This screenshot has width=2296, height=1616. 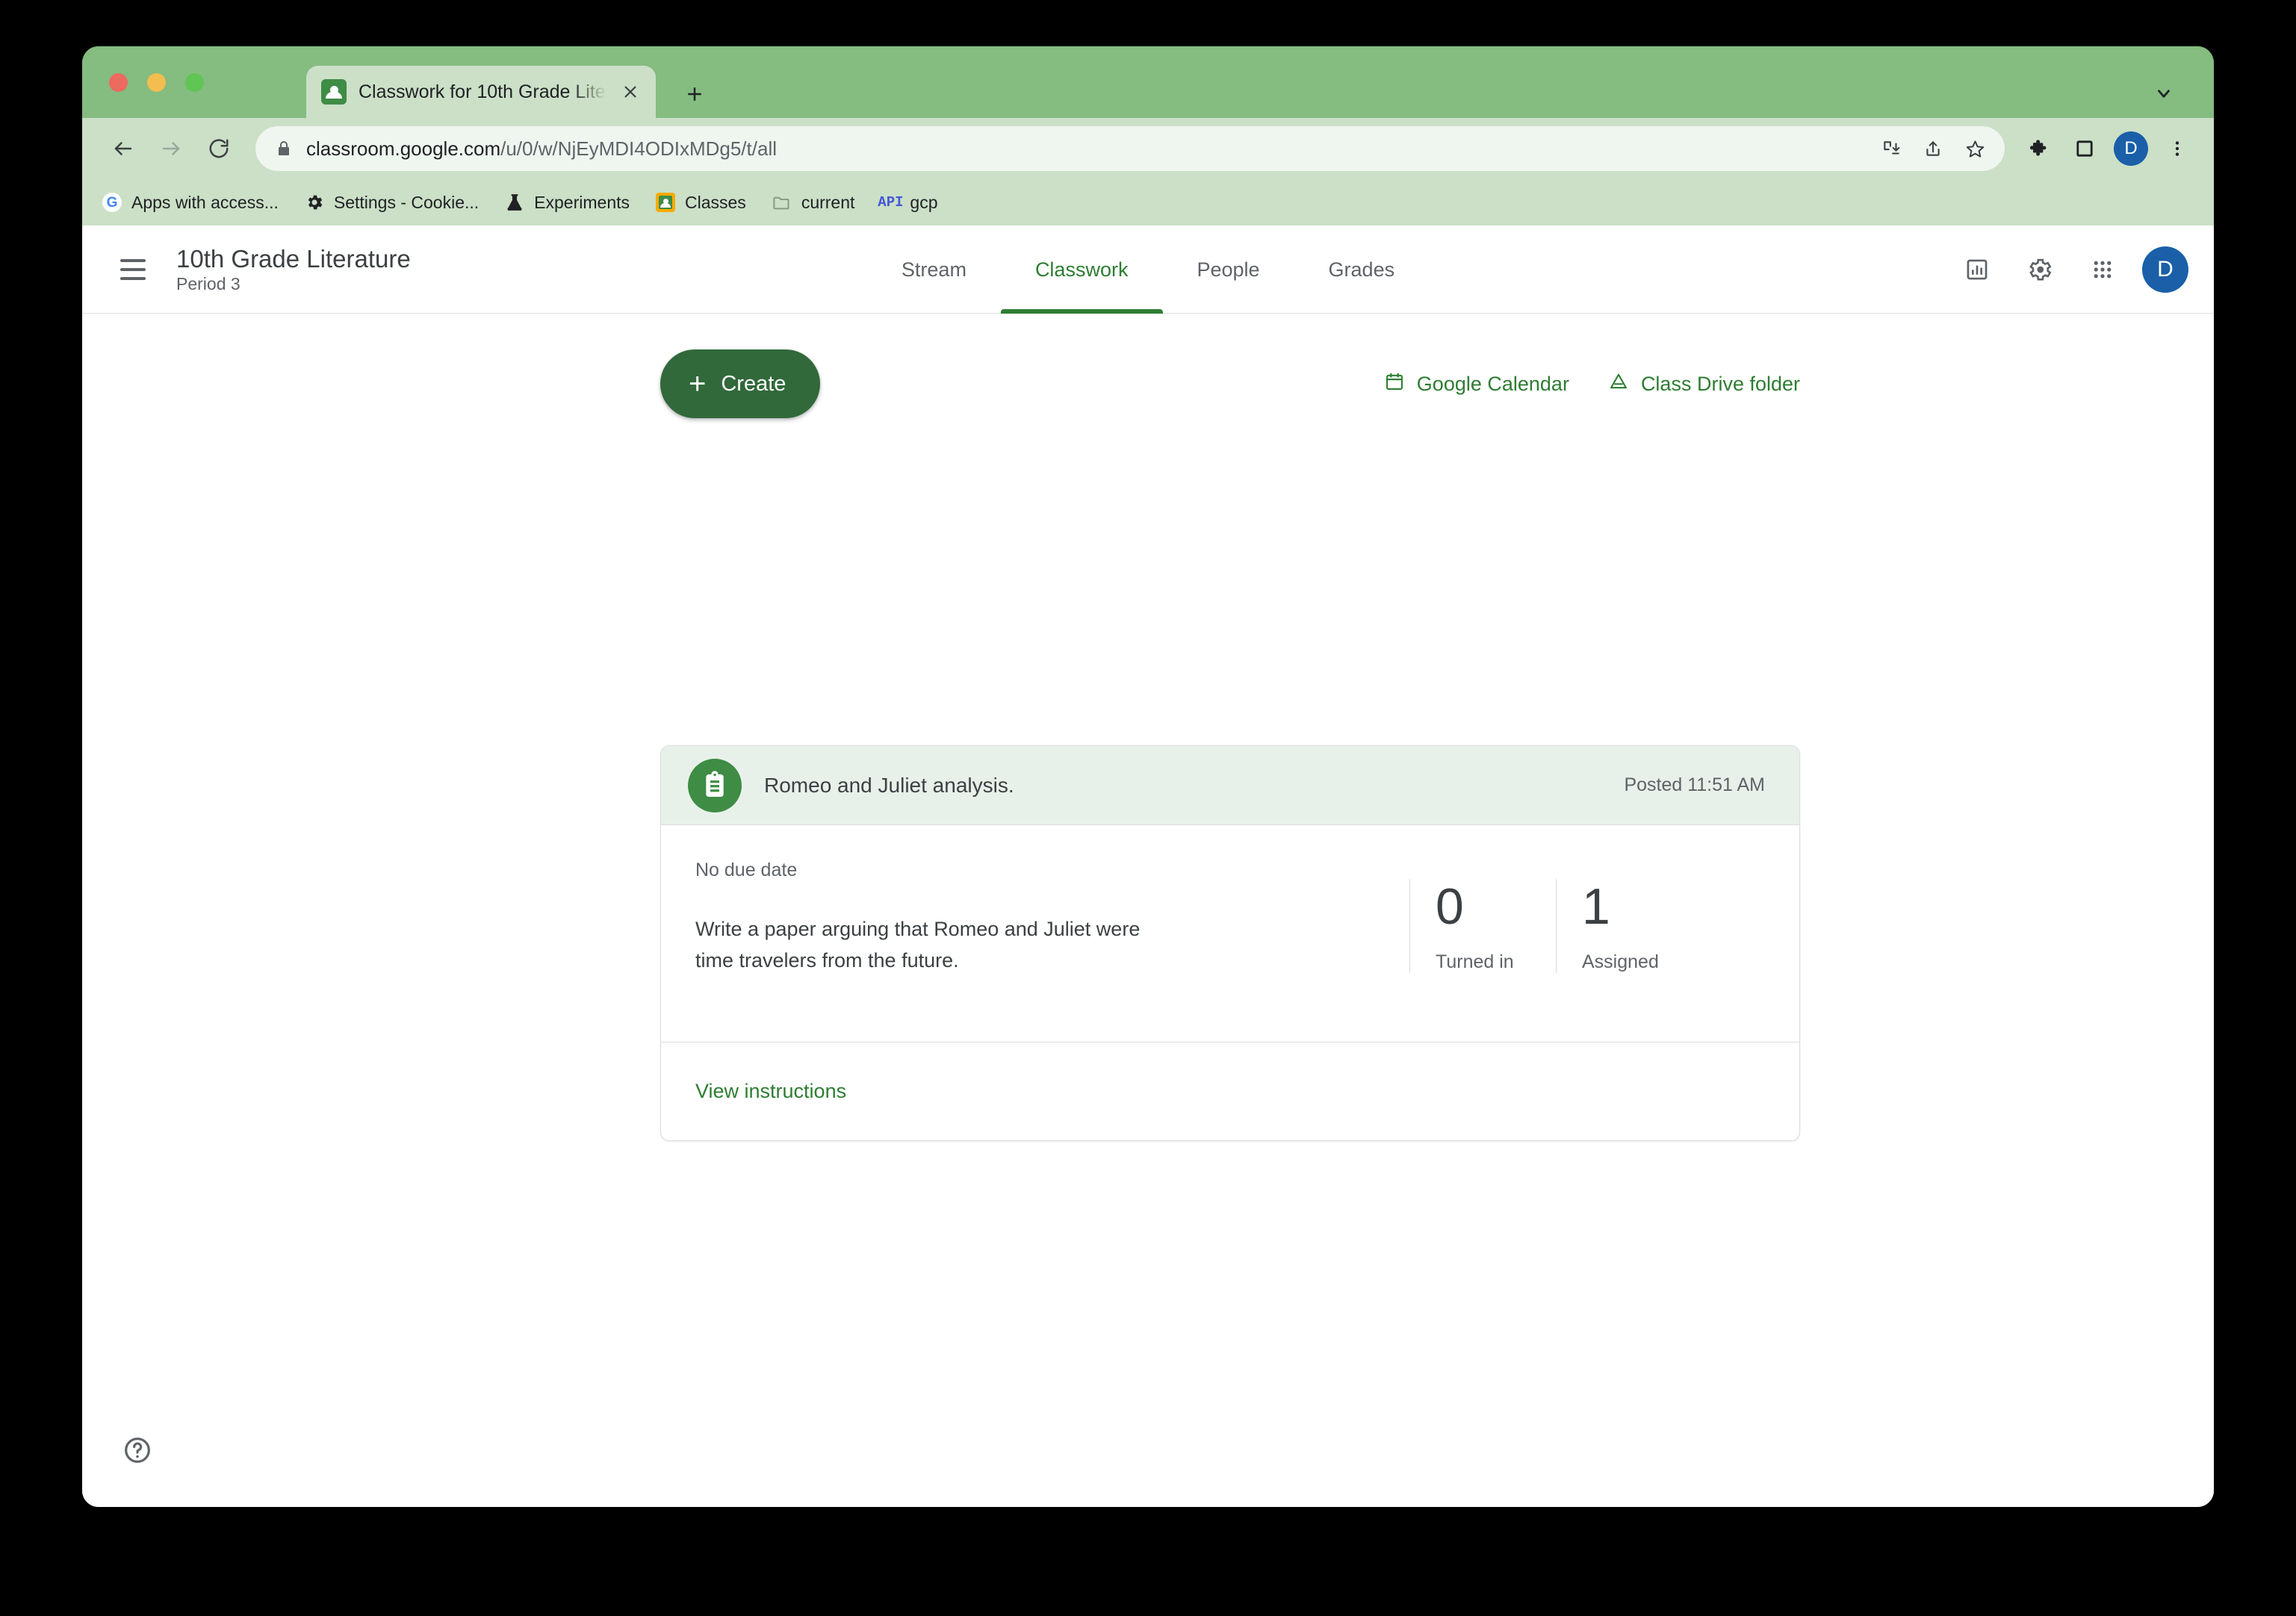 I want to click on bookmark-gcp: API gcp, so click(x=908, y=203).